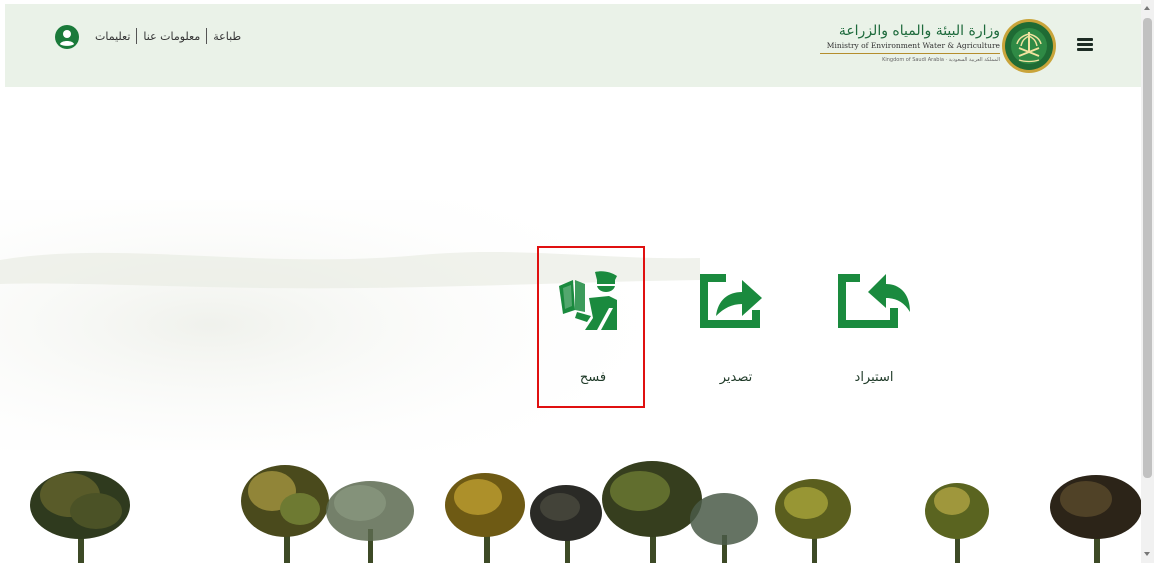 This screenshot has height=563, width=1154. Describe the element at coordinates (1147, 8) in the screenshot. I see `scroll-up-arrow-icon` at that location.